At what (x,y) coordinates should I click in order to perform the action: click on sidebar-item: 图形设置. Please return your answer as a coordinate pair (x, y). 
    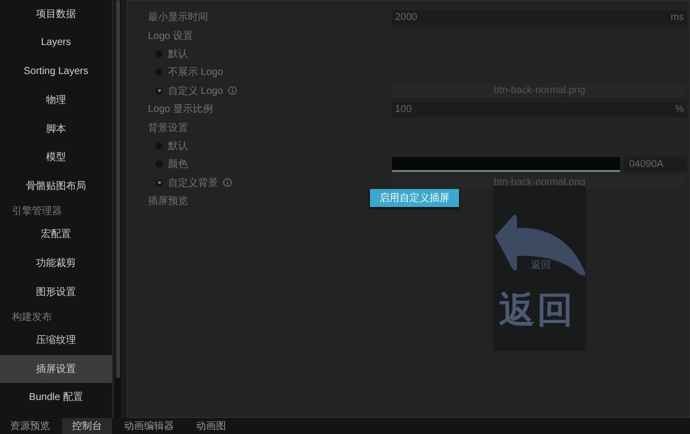
    Looking at the image, I should click on (56, 291).